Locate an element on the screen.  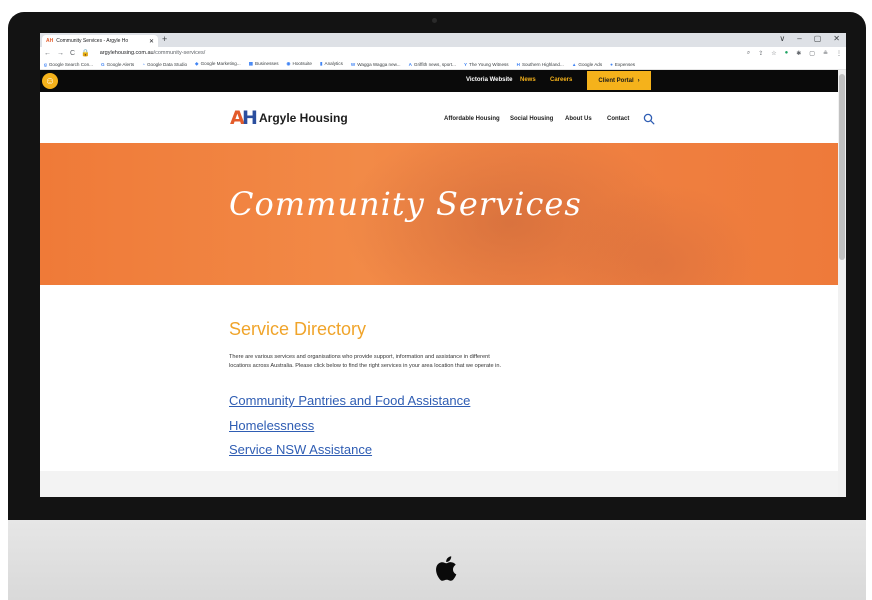
forward-arrow-icon: → is located at coordinates (60, 53).